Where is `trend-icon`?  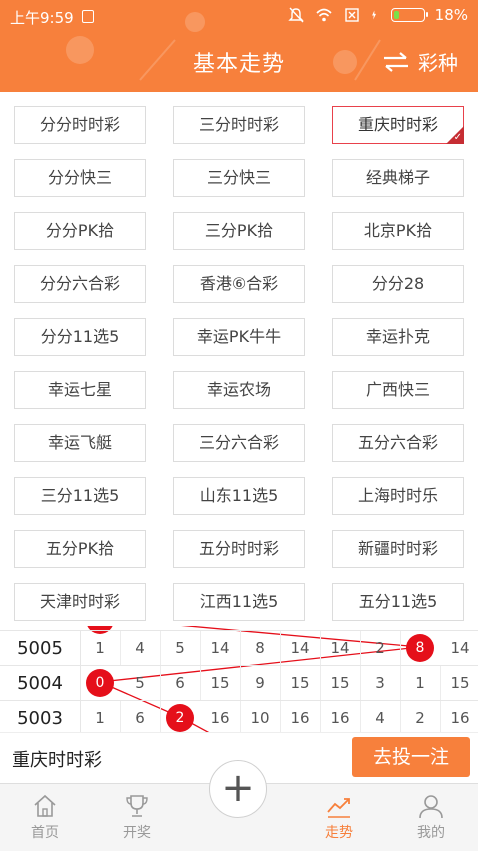 trend-icon is located at coordinates (338, 808).